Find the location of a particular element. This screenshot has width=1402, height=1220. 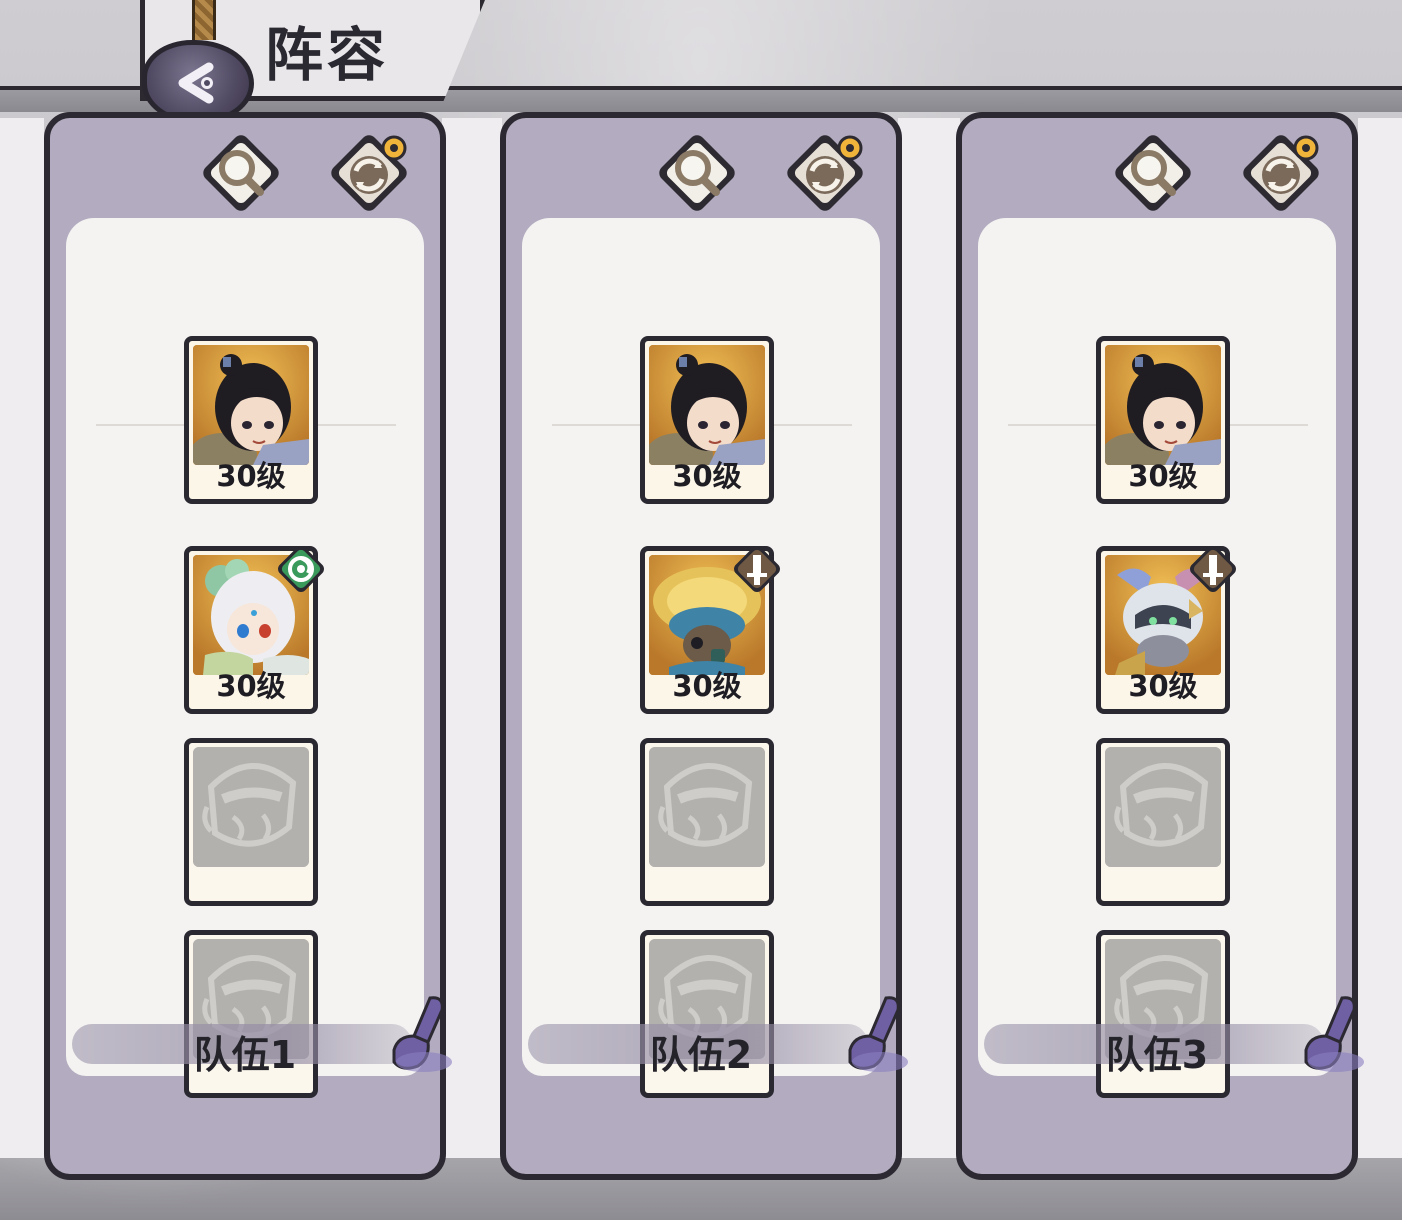

wind-swirl-icon is located at coordinates (301, 569).